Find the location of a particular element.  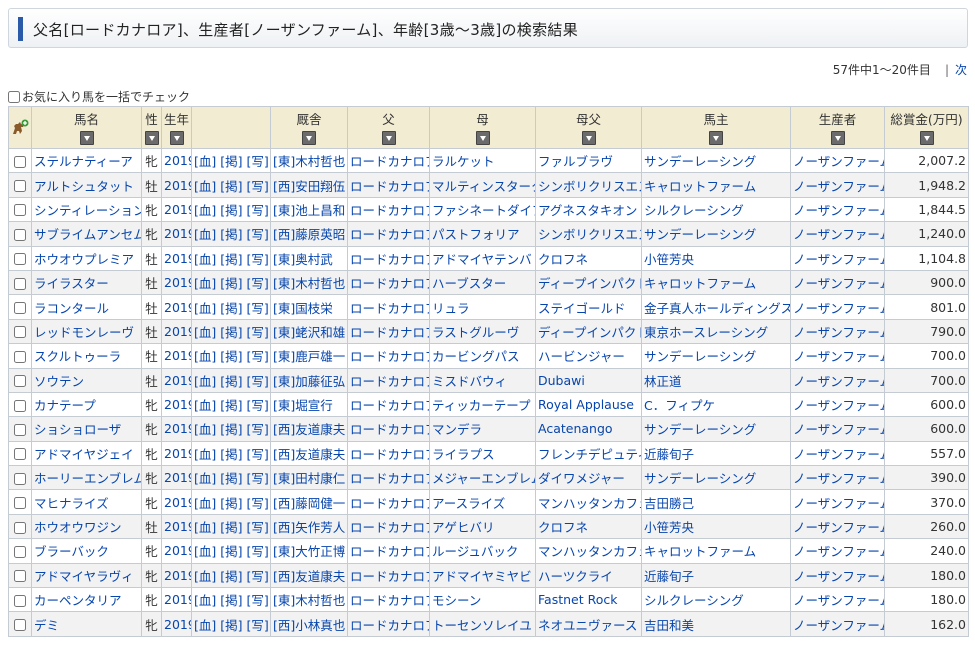

dam-link: マルティンスターク is located at coordinates (482, 185).